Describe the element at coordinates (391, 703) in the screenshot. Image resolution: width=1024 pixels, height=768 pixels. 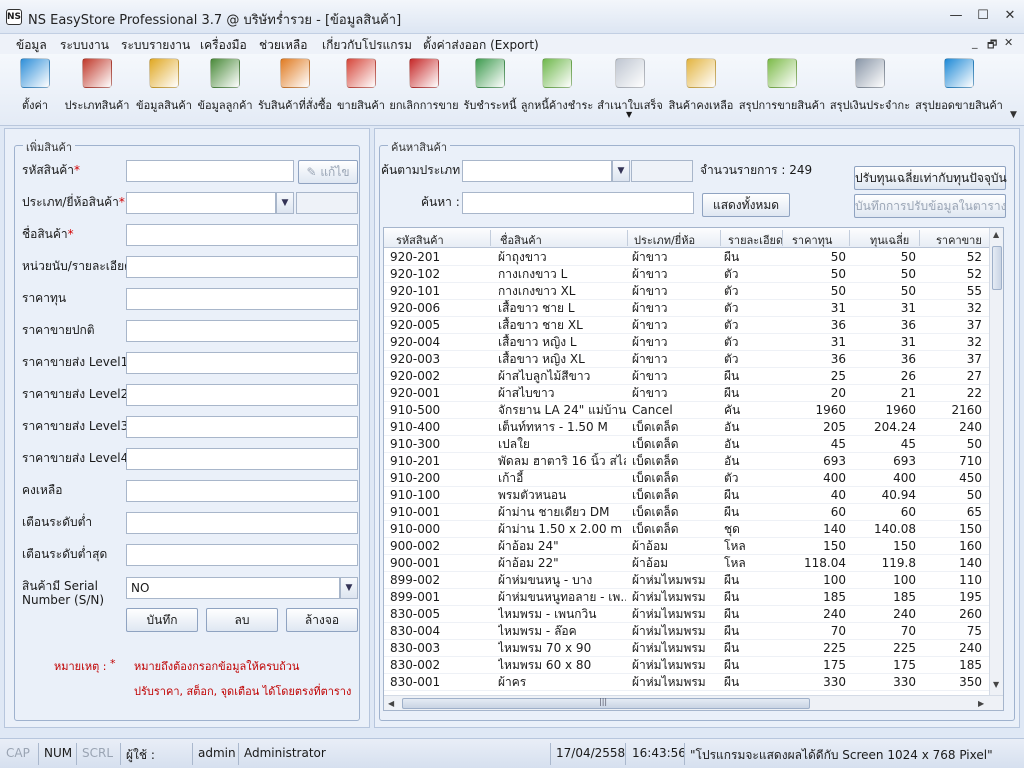
I see `scroll-left-icon: ◀` at that location.